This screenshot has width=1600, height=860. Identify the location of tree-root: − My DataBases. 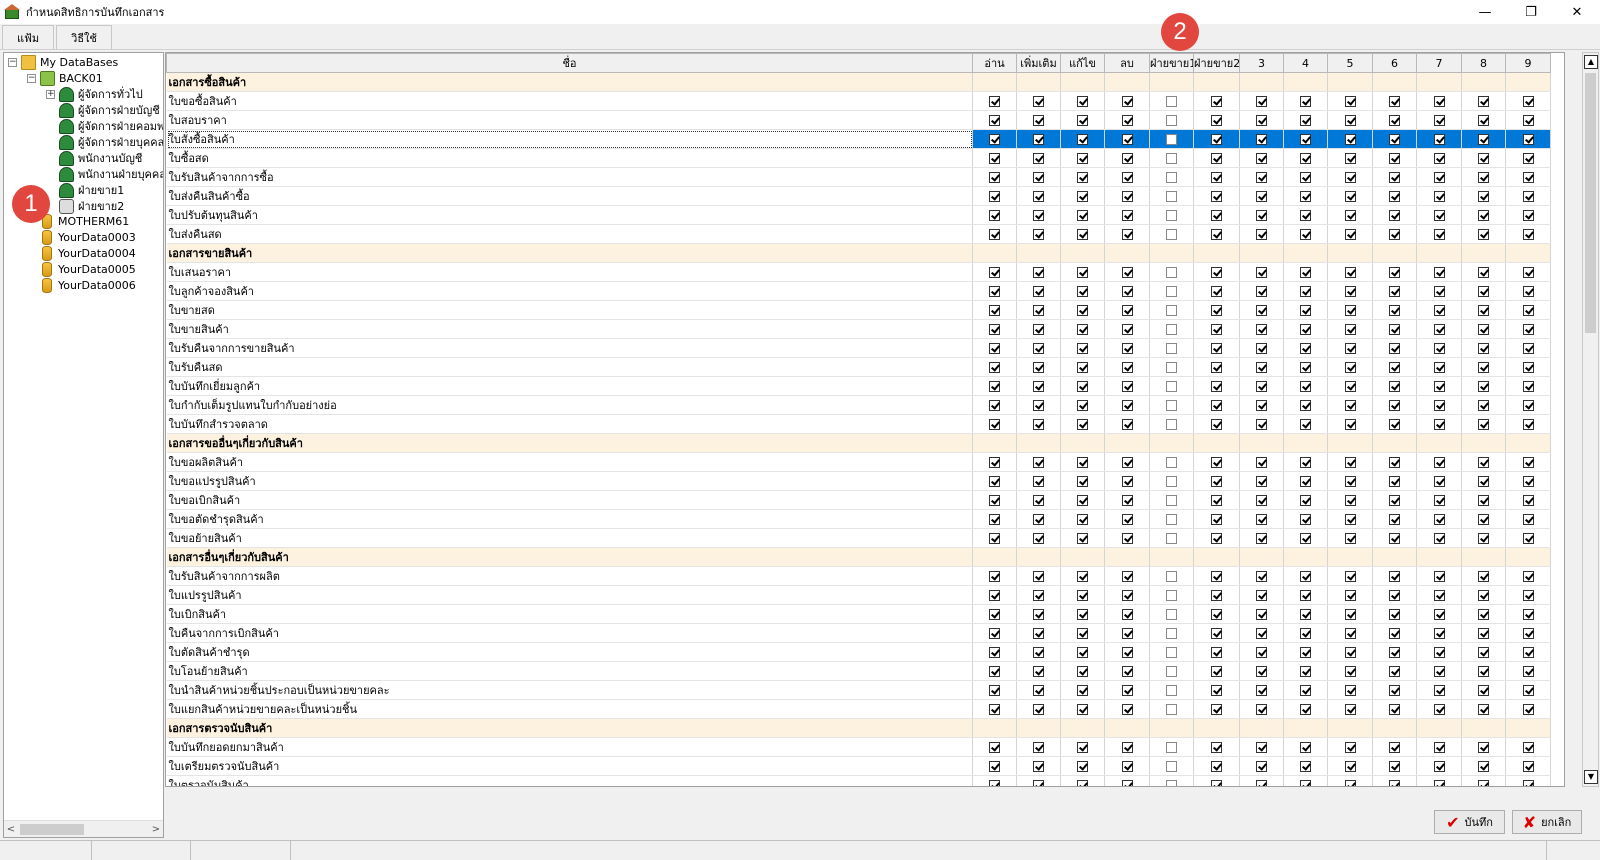
(63, 62).